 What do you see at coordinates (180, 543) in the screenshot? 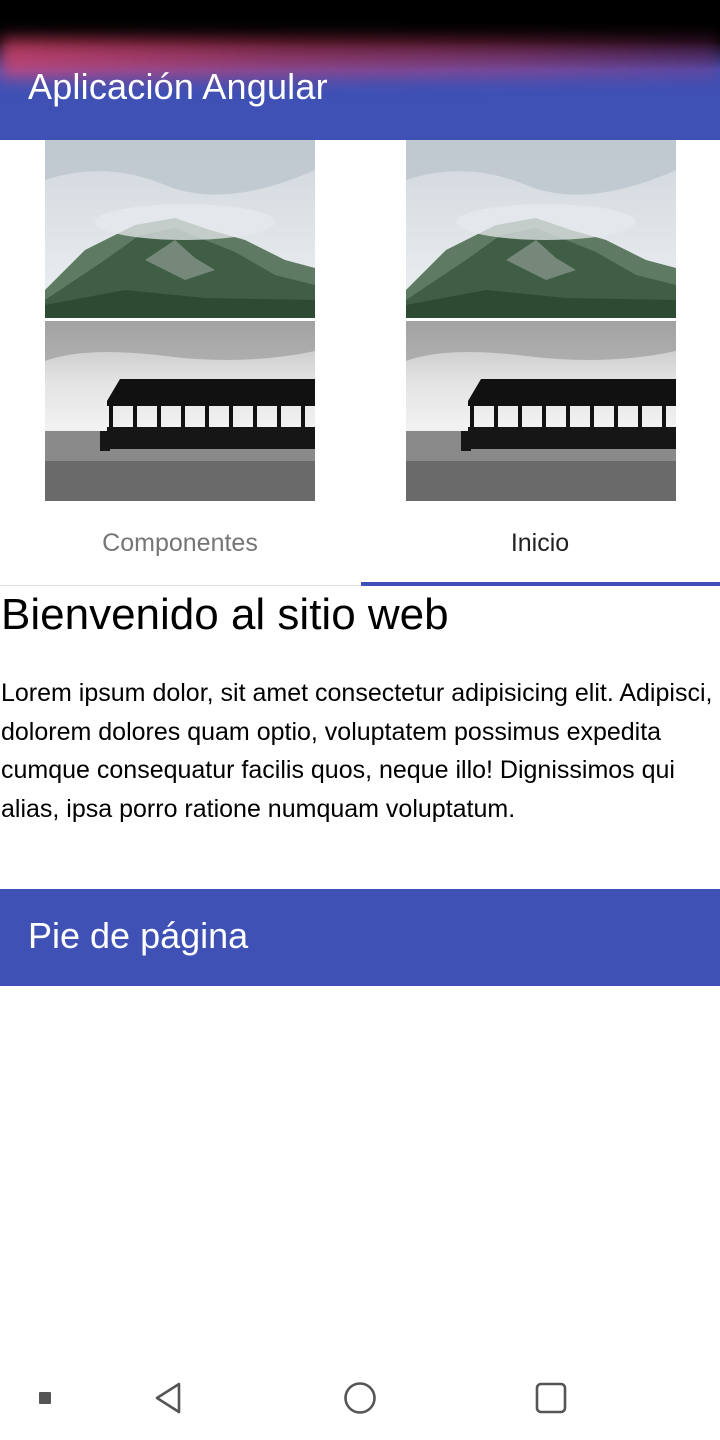
I see `tab-componentes: Componentes` at bounding box center [180, 543].